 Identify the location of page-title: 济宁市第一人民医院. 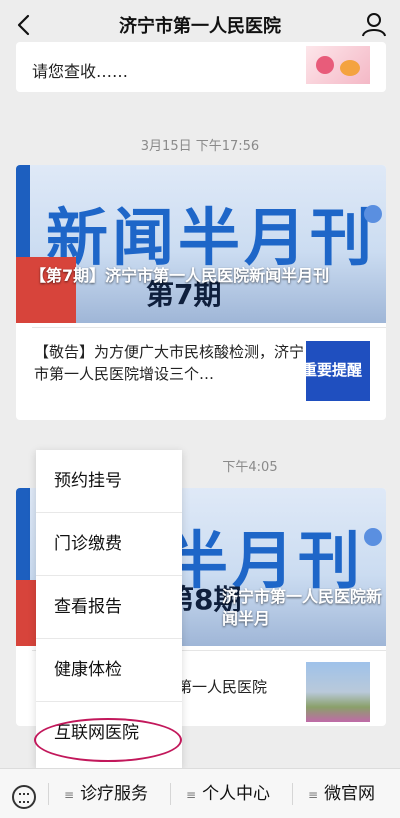
(200, 26).